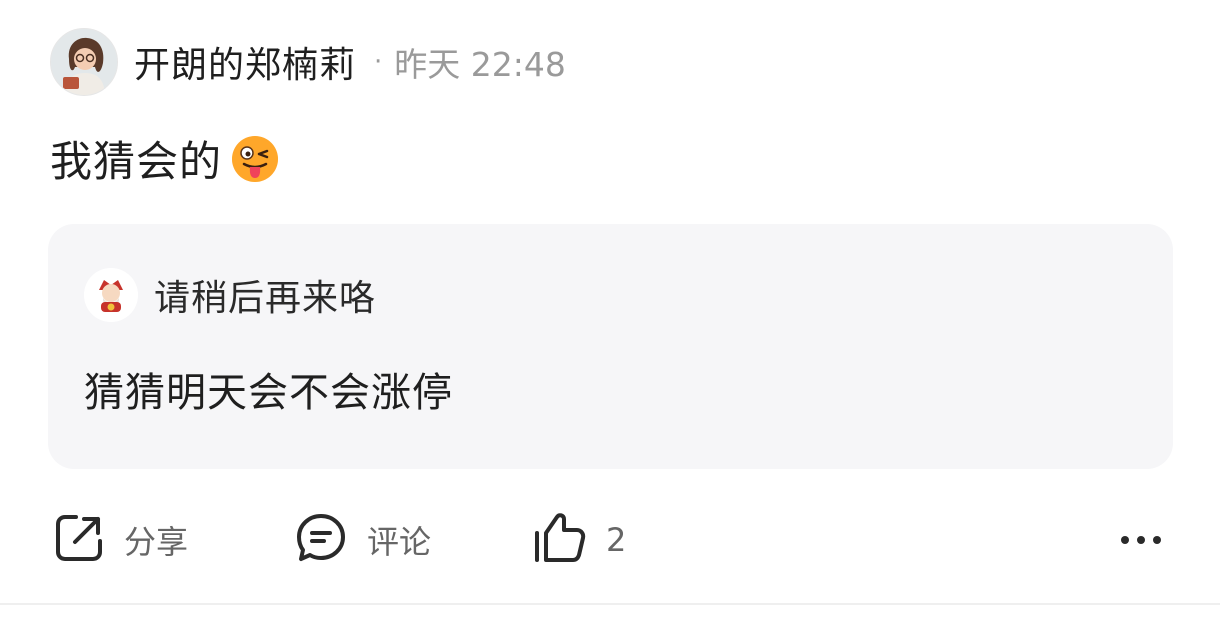  I want to click on bottom-divider, so click(610, 604).